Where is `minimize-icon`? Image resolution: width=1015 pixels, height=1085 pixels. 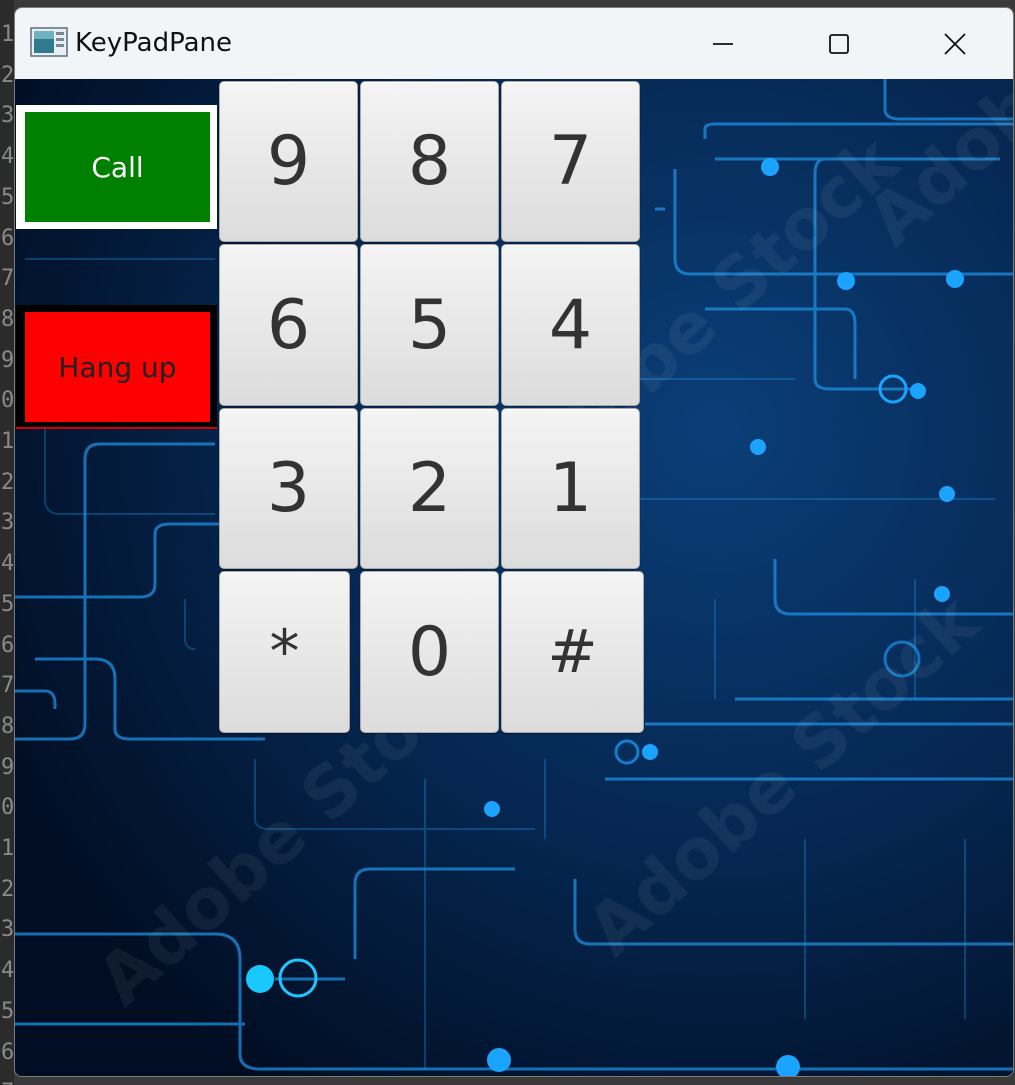 minimize-icon is located at coordinates (723, 43).